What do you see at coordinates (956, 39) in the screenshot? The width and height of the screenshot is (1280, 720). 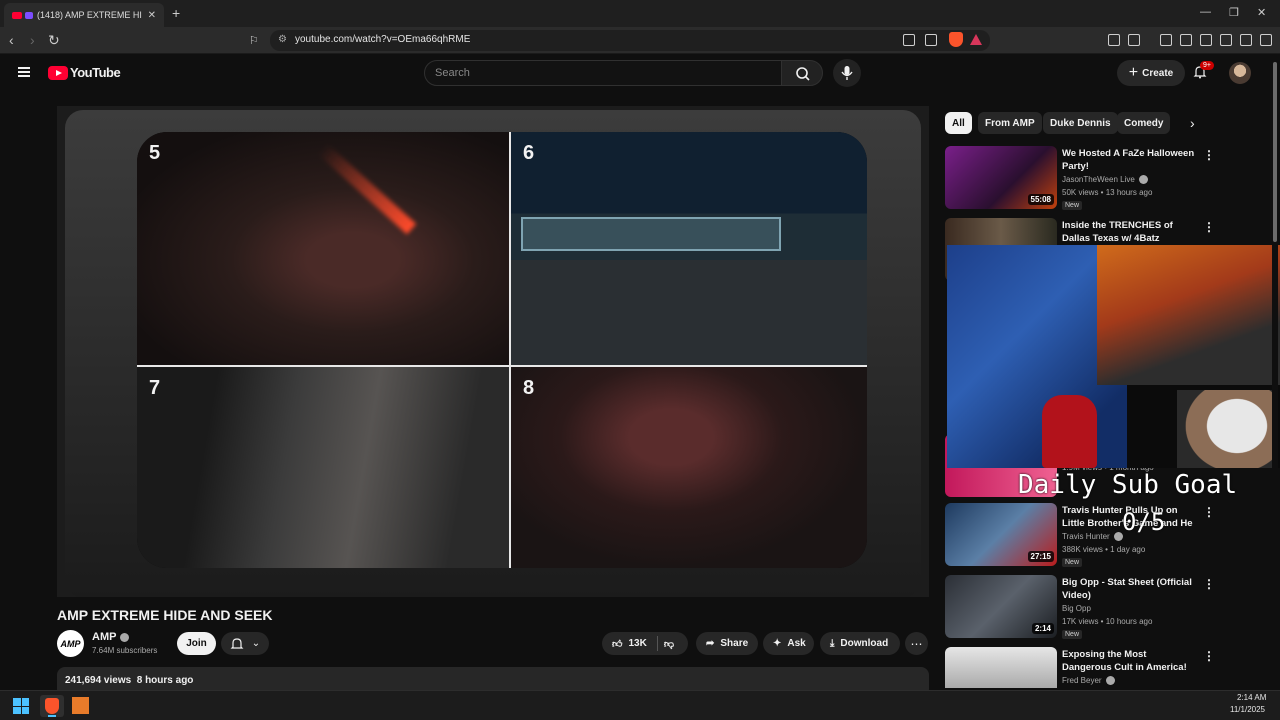 I see `brave-shields-icon` at bounding box center [956, 39].